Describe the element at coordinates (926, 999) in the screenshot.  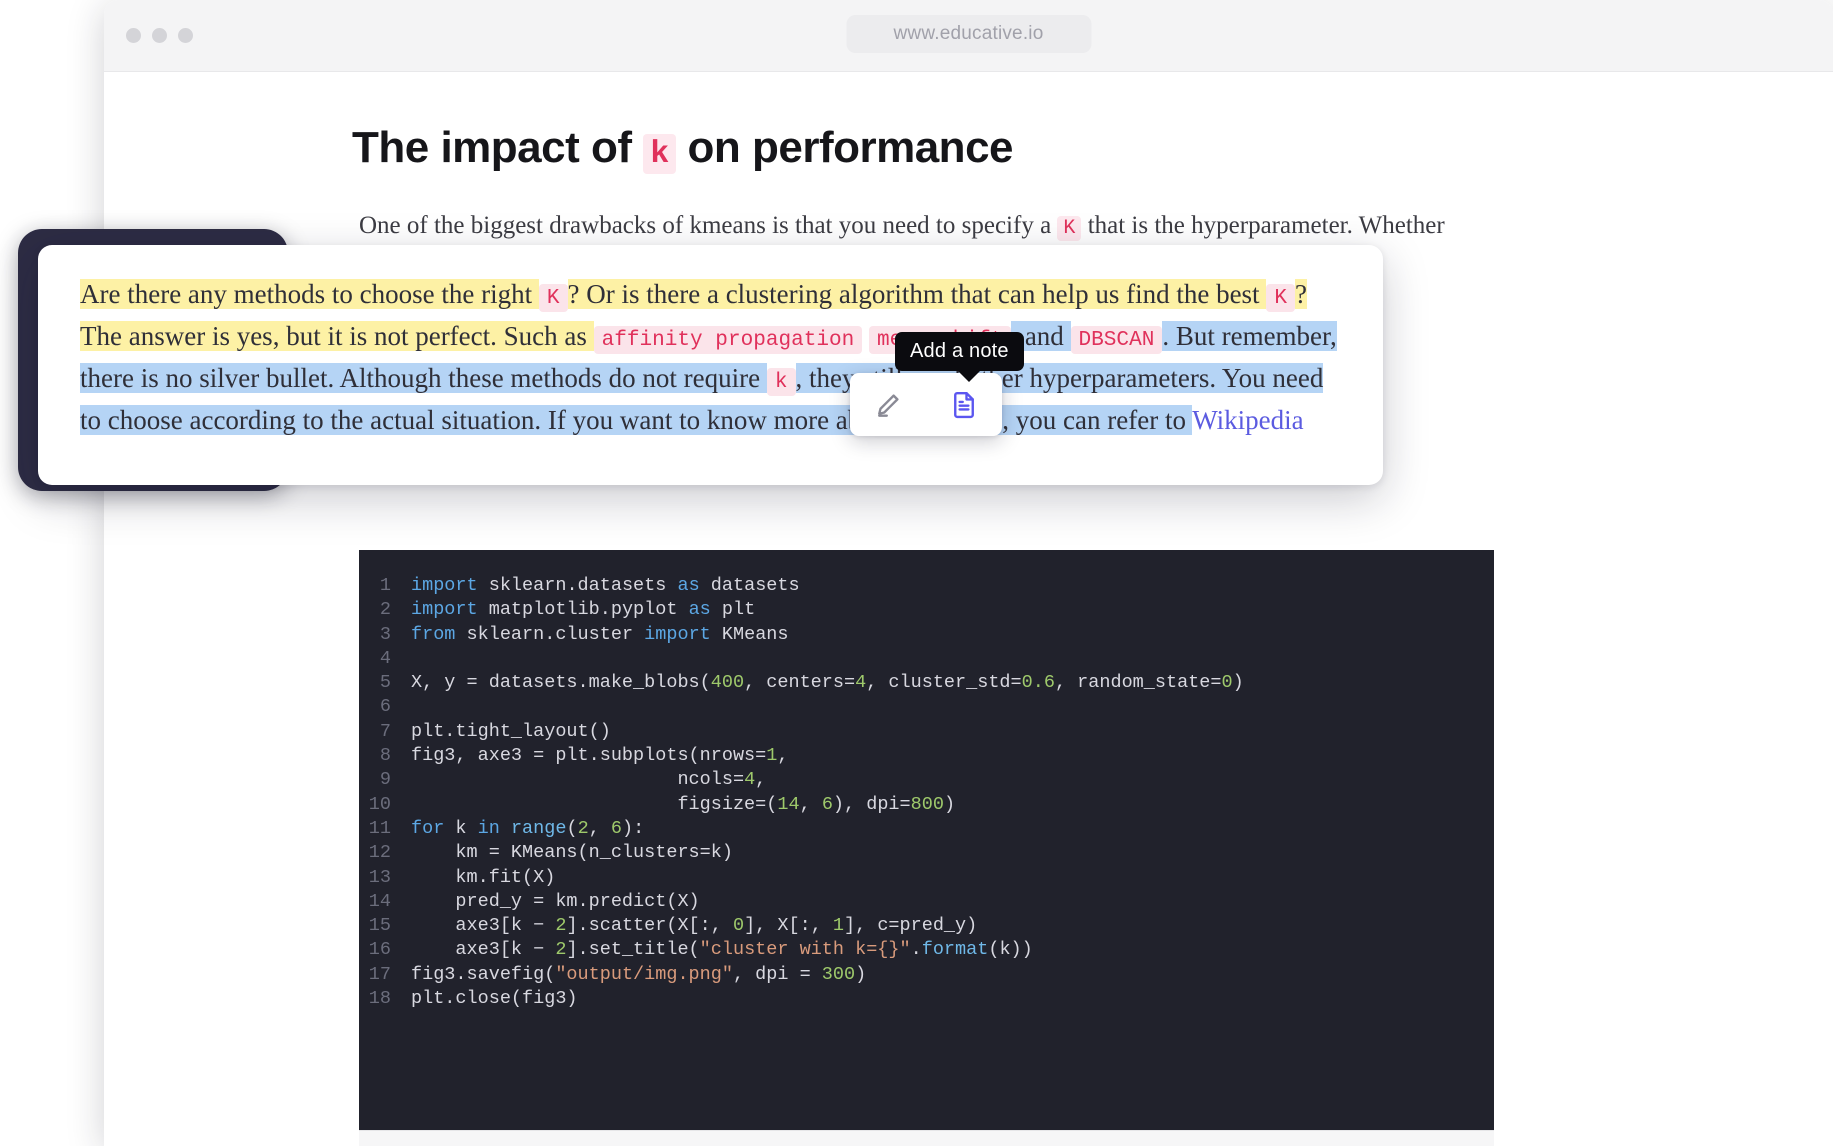
I see `code-line: 18 plt.close(fig3)` at that location.